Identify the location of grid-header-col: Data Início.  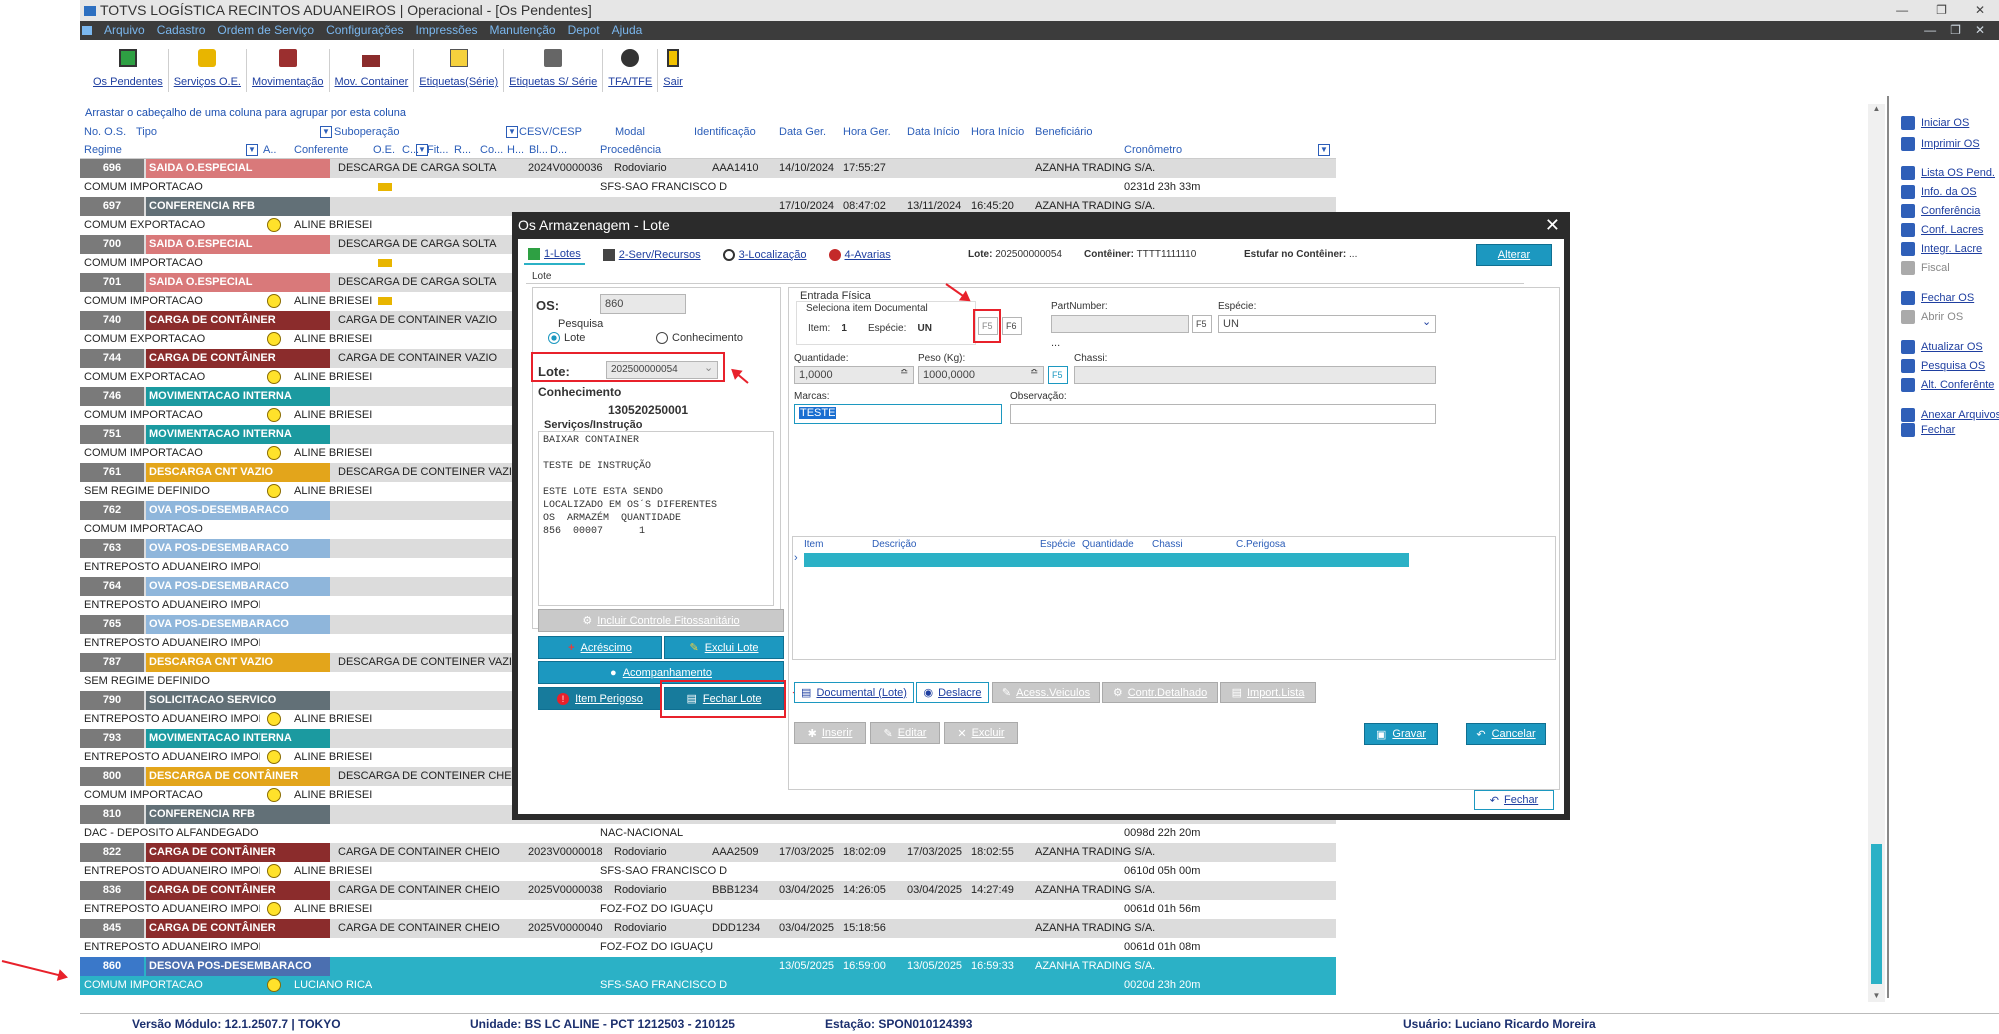
(933, 132).